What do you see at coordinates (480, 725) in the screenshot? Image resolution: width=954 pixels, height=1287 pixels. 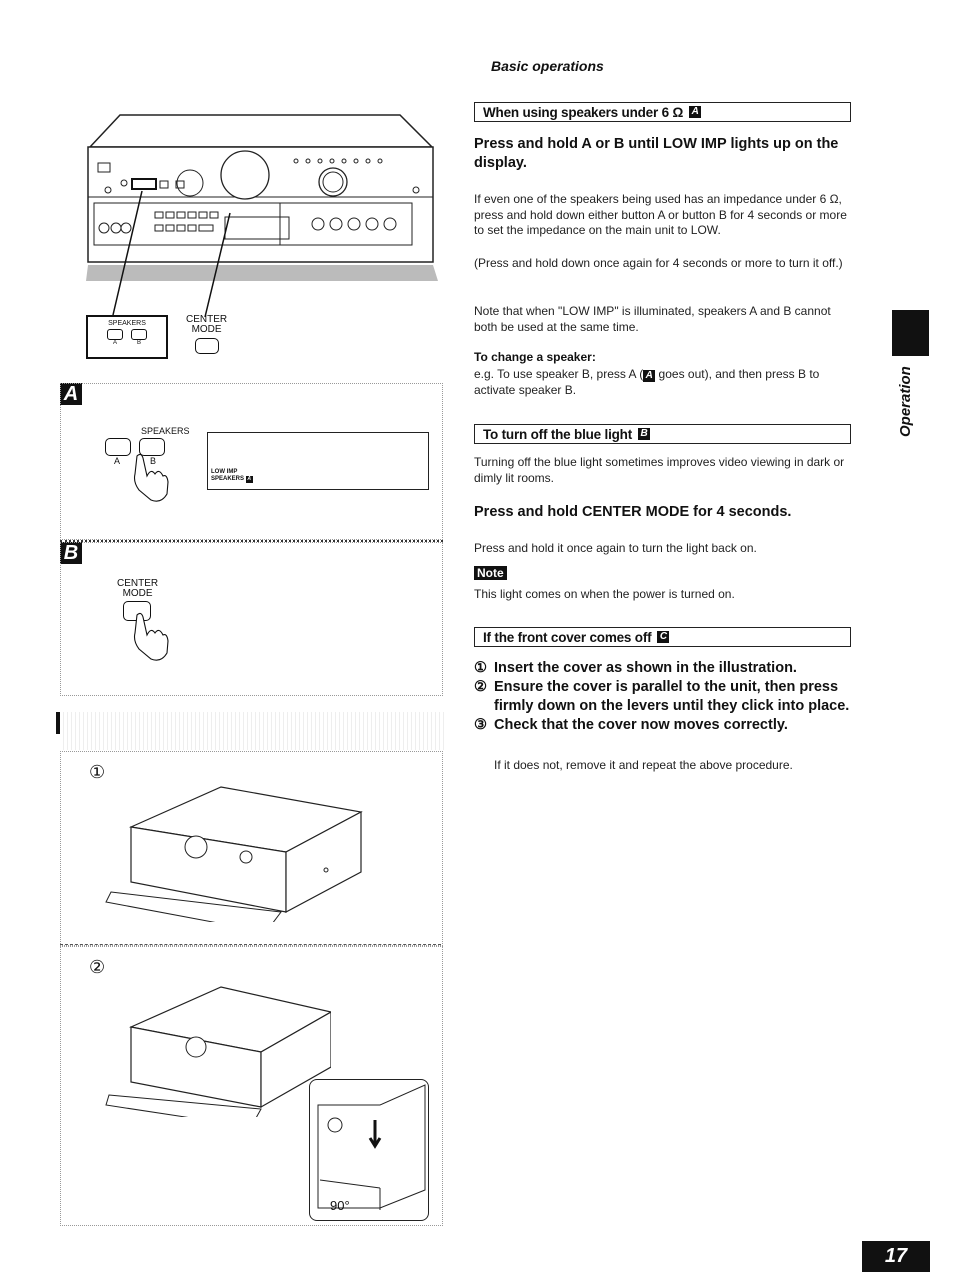 I see `cover-step-number: ③` at bounding box center [480, 725].